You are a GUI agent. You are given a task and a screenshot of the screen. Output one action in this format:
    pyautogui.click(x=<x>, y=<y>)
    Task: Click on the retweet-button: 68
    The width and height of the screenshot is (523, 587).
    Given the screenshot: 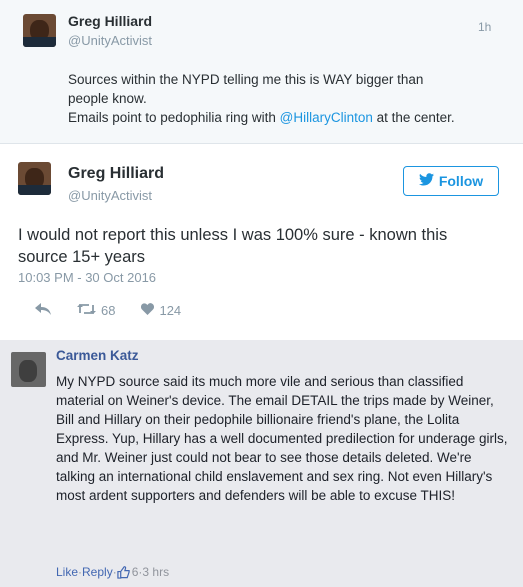 What is the action you would take?
    pyautogui.click(x=96, y=310)
    